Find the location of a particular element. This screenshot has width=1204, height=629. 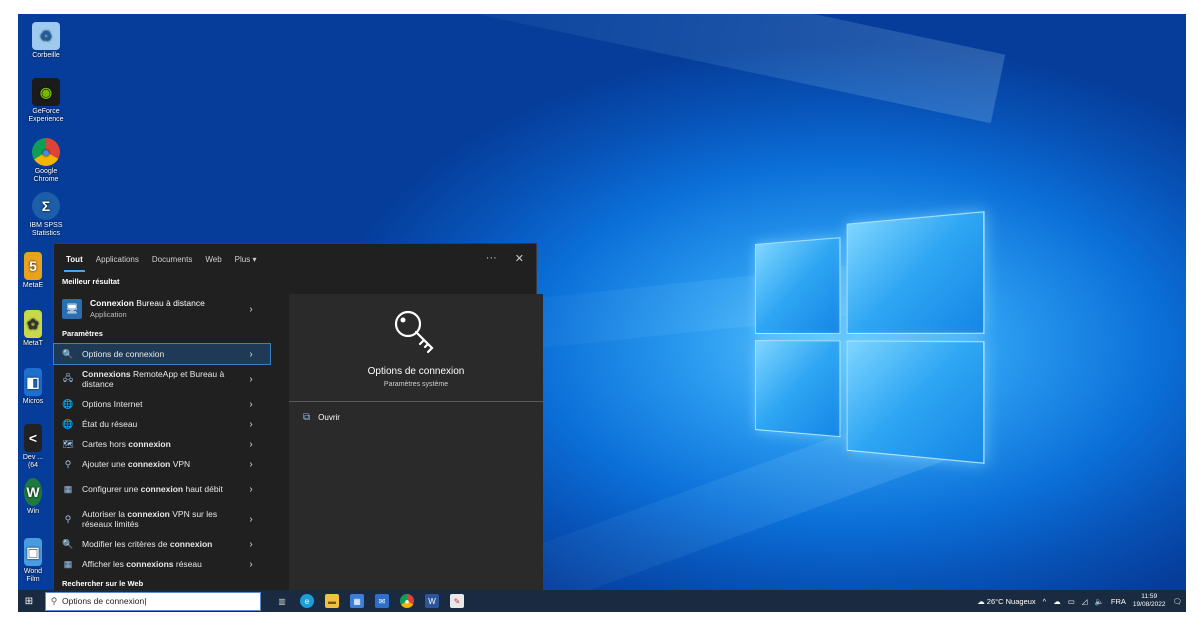

tab-plus: Plus ▾ is located at coordinates (246, 259).